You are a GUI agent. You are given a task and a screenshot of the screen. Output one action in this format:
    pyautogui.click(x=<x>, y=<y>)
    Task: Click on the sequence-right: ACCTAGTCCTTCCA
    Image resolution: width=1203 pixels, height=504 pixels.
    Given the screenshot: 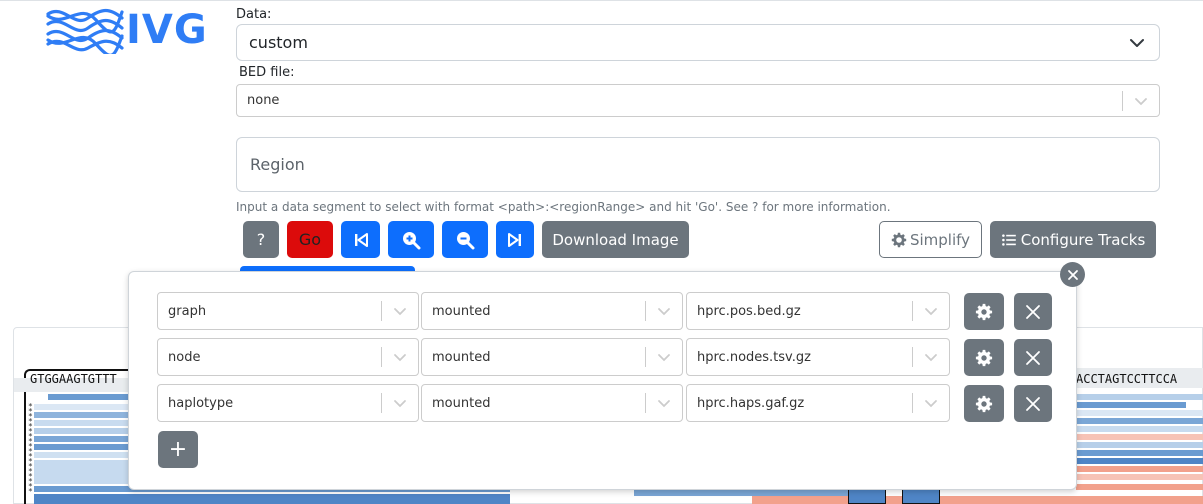 What is the action you would take?
    pyautogui.click(x=1127, y=379)
    